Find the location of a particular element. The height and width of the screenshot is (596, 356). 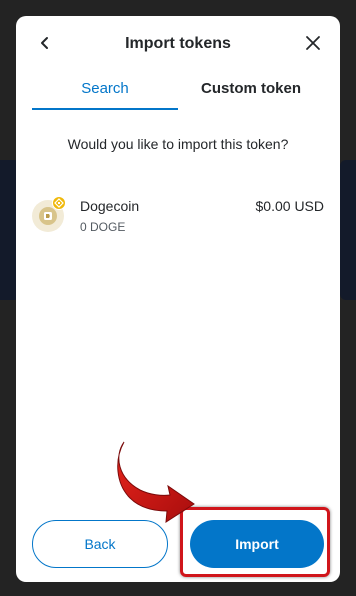

token-amount: 0 DOGE is located at coordinates (103, 227).